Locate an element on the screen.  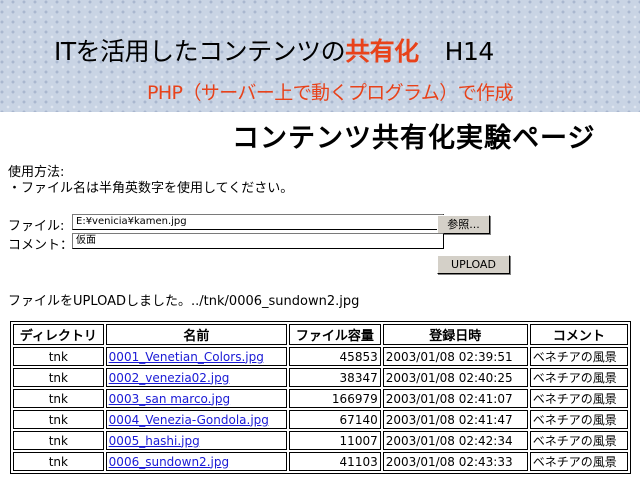
file-link: 0005_hashi.jpg is located at coordinates (154, 441).